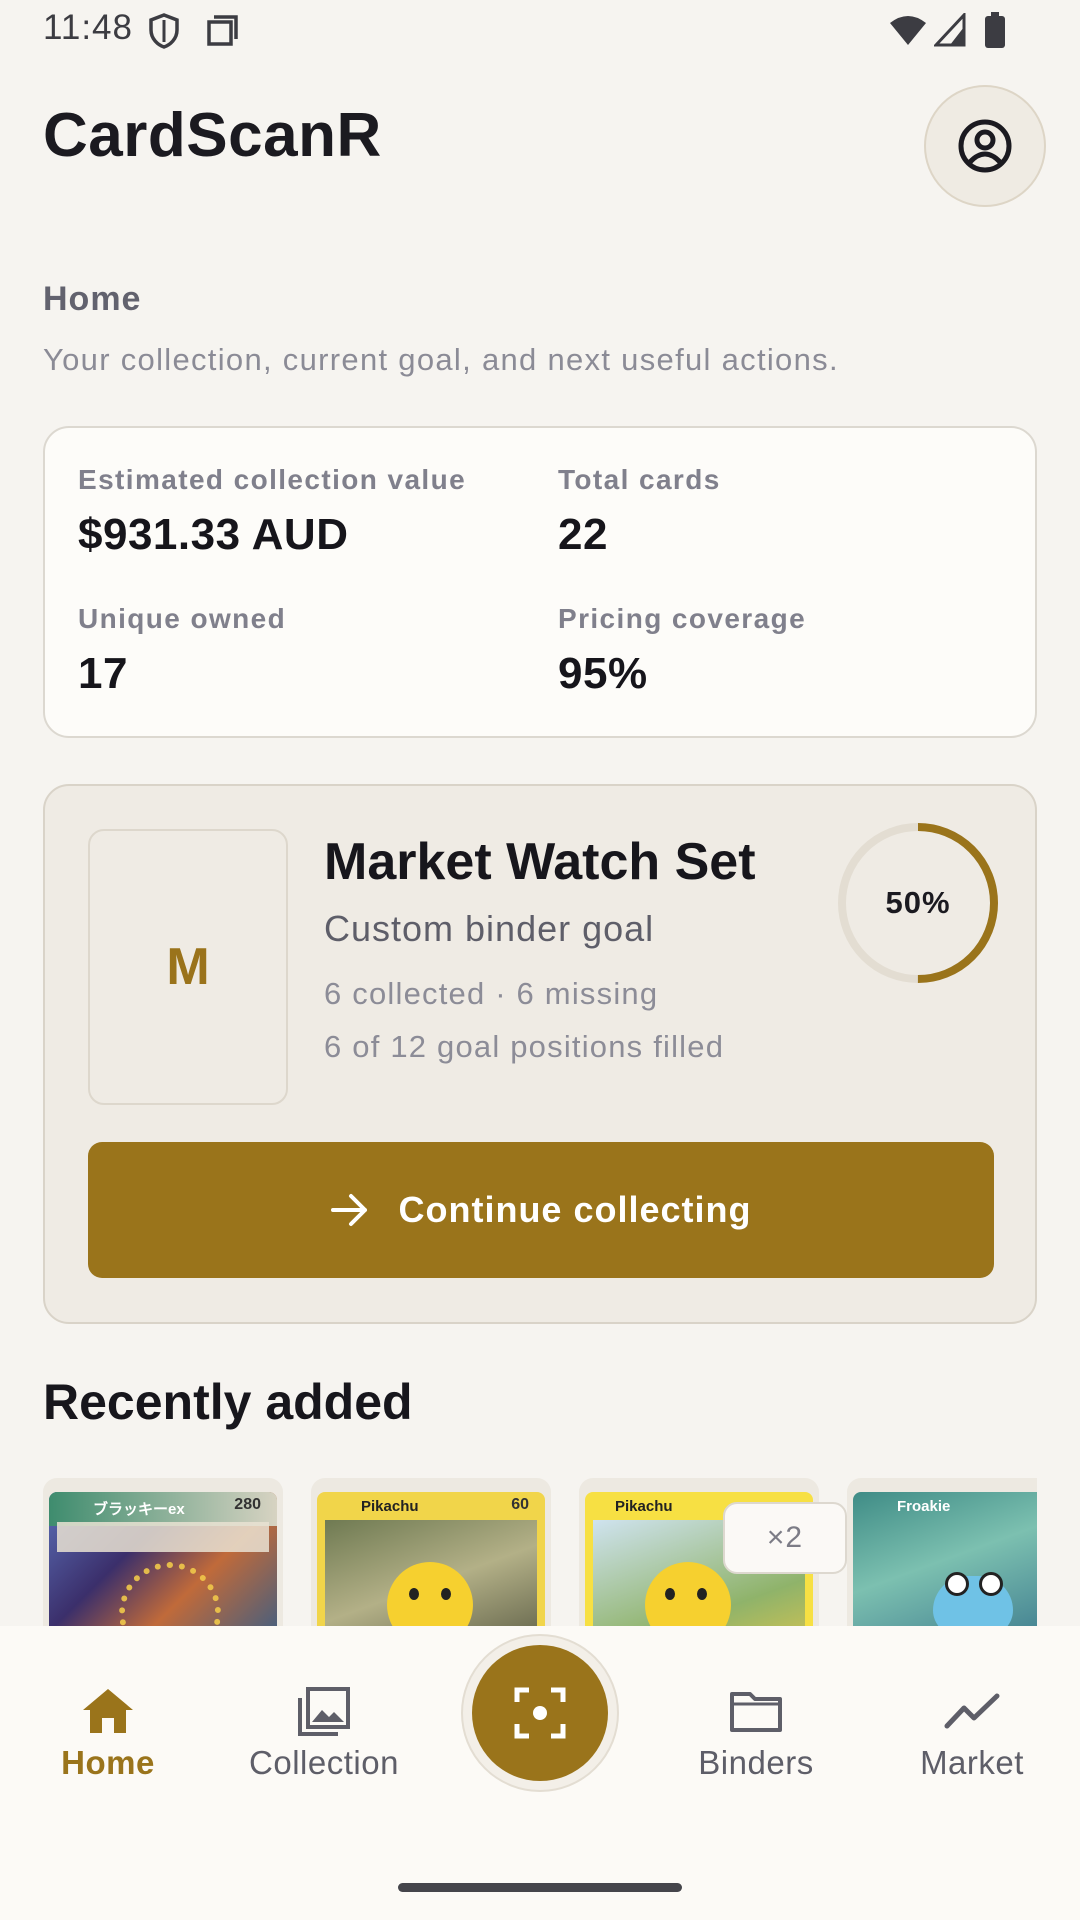 The width and height of the screenshot is (1080, 1920). What do you see at coordinates (575, 1209) in the screenshot?
I see `continue-collecting-label: Continue collecting` at bounding box center [575, 1209].